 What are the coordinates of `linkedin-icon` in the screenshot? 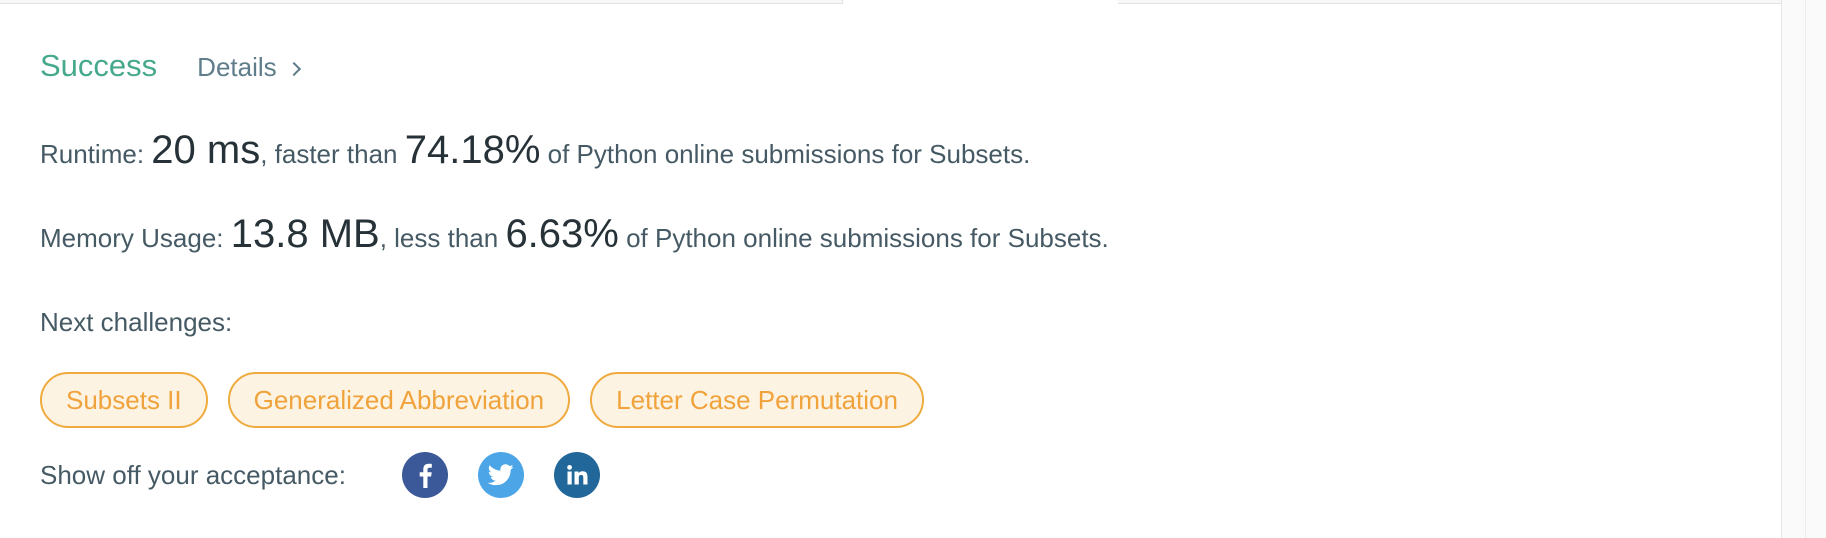 It's located at (576, 475).